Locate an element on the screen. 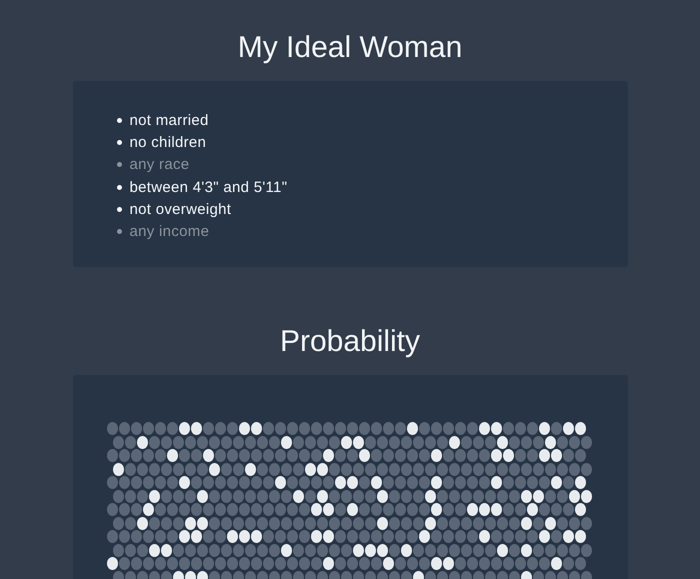 This screenshot has width=700, height=579. list-item: not married is located at coordinates (169, 120).